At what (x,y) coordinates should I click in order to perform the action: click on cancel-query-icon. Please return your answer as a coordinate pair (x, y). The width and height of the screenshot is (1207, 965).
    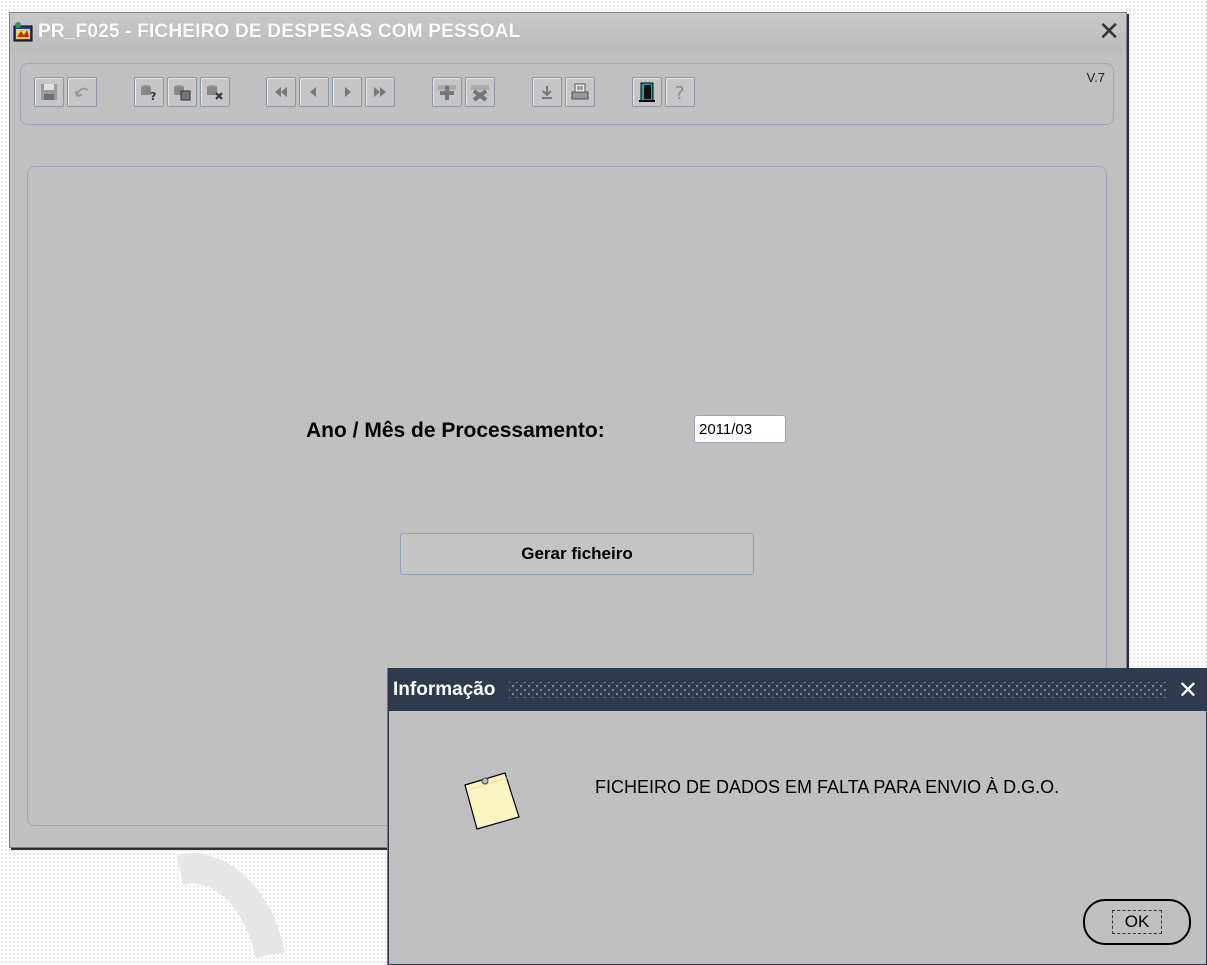
    Looking at the image, I should click on (215, 92).